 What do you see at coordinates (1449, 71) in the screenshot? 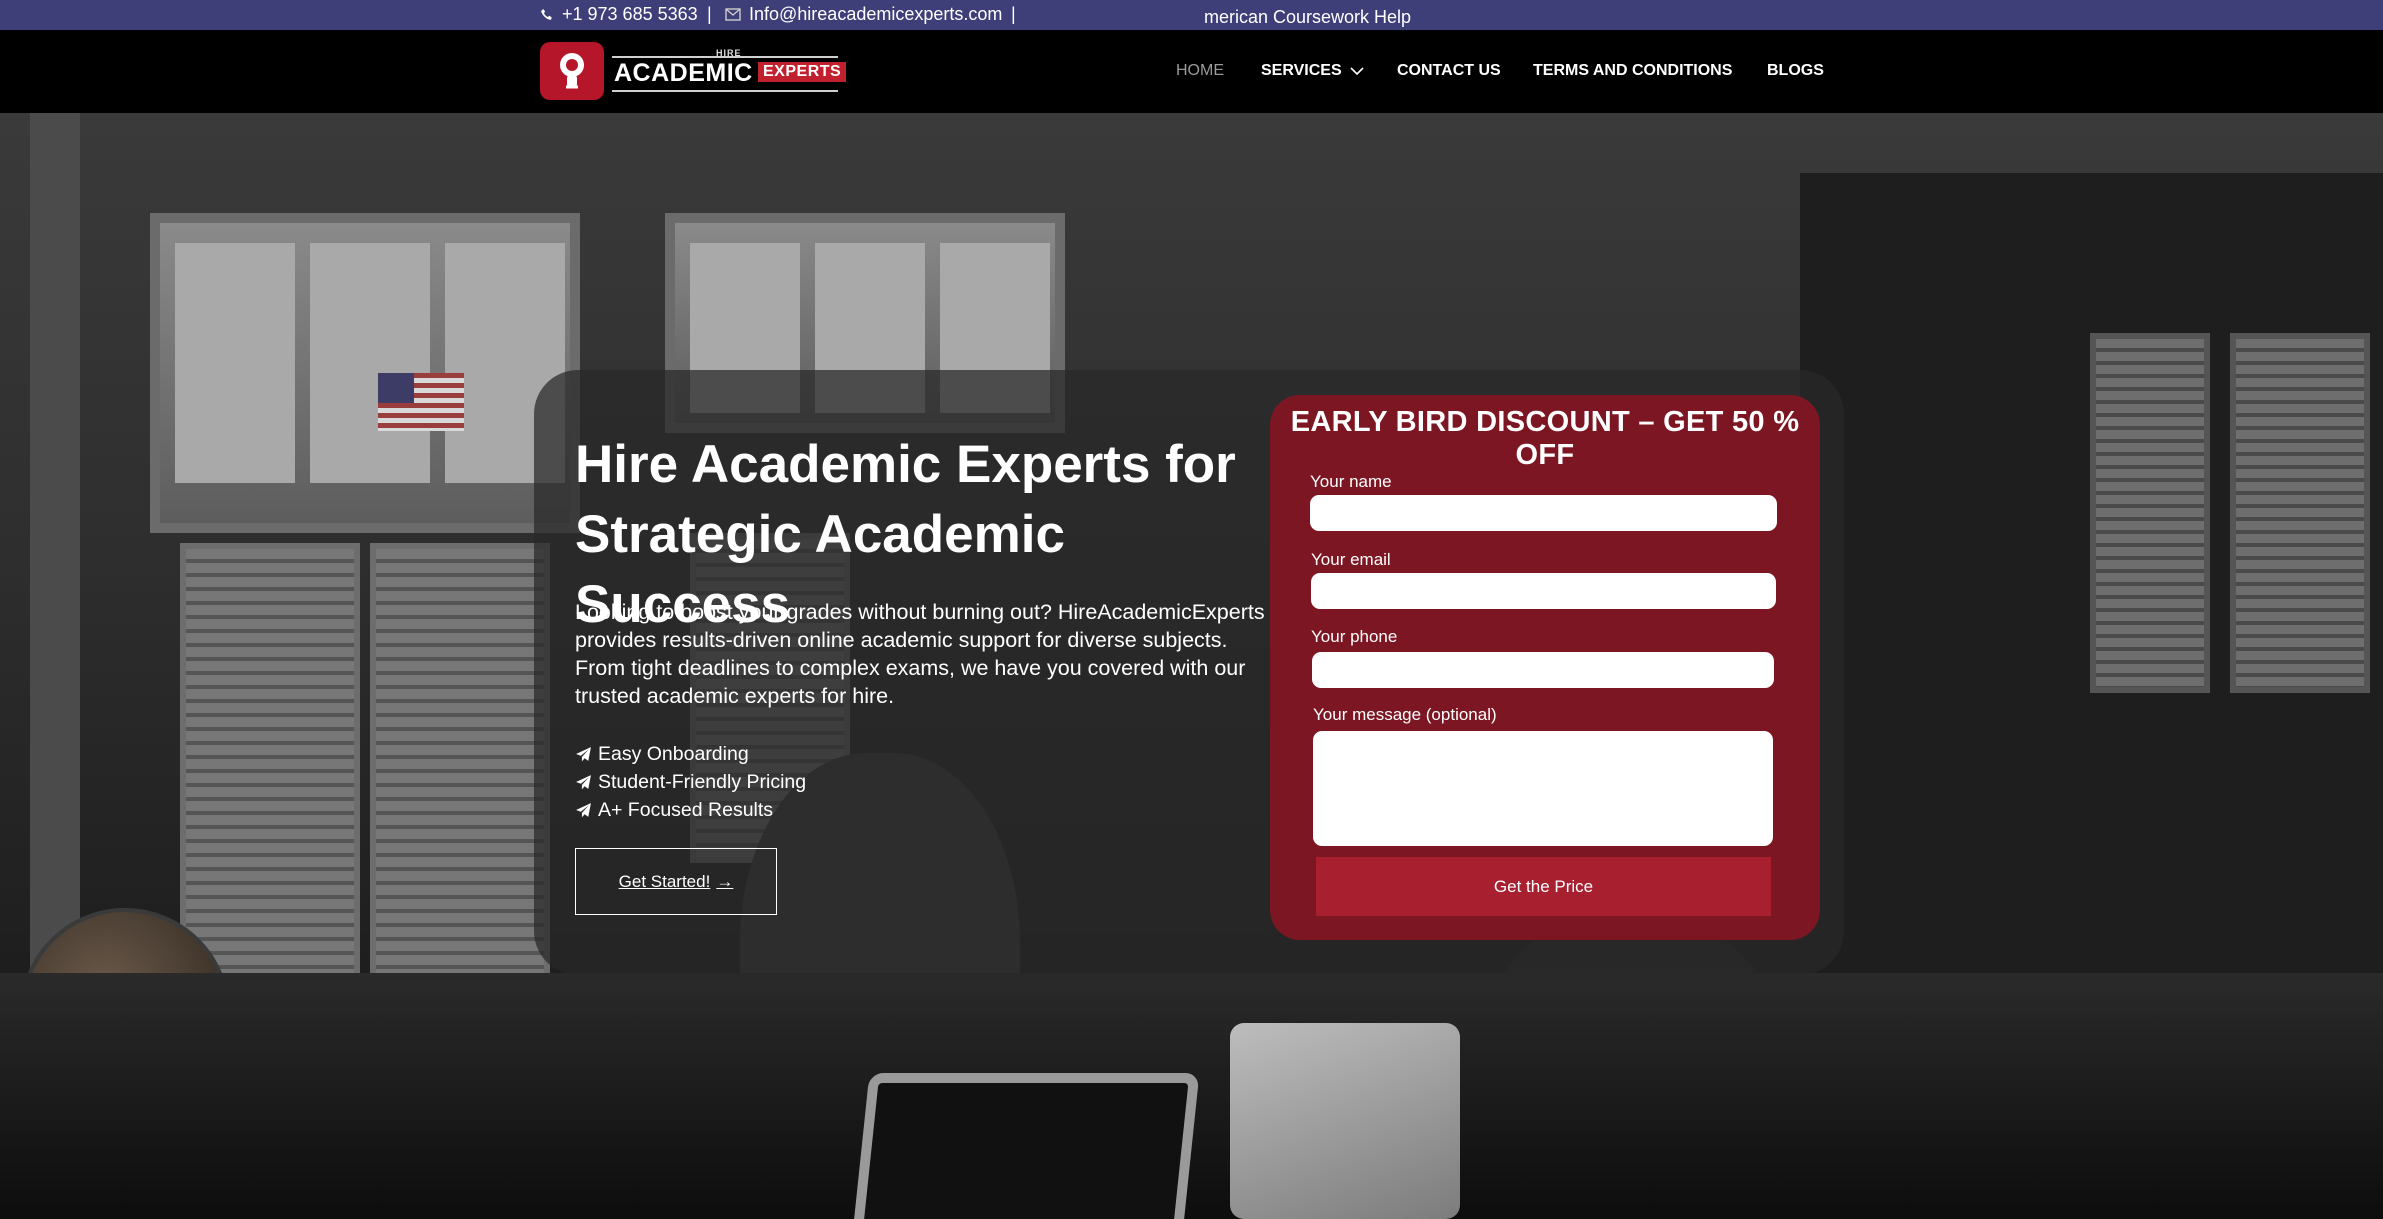
I see `nav-item-contact: CONTACT US` at bounding box center [1449, 71].